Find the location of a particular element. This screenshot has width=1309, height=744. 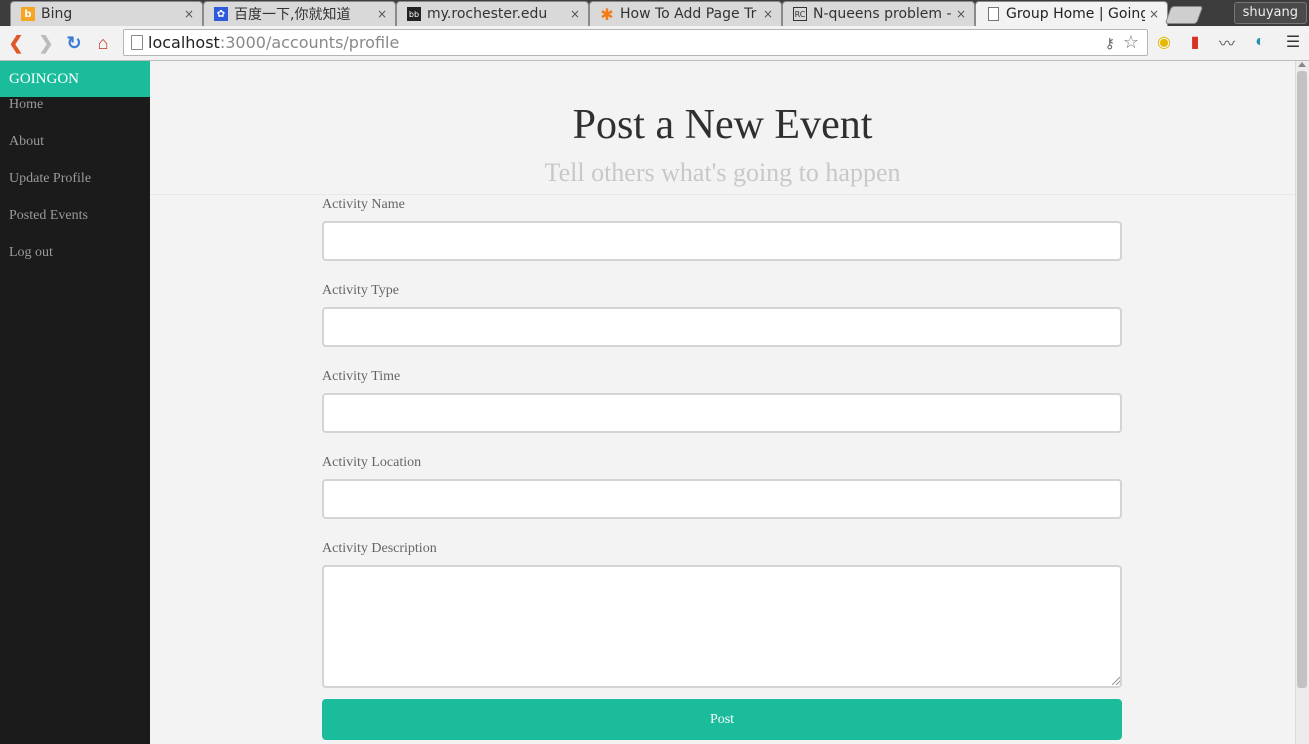

tab-title: Group Home | Going is located at coordinates (1075, 14).